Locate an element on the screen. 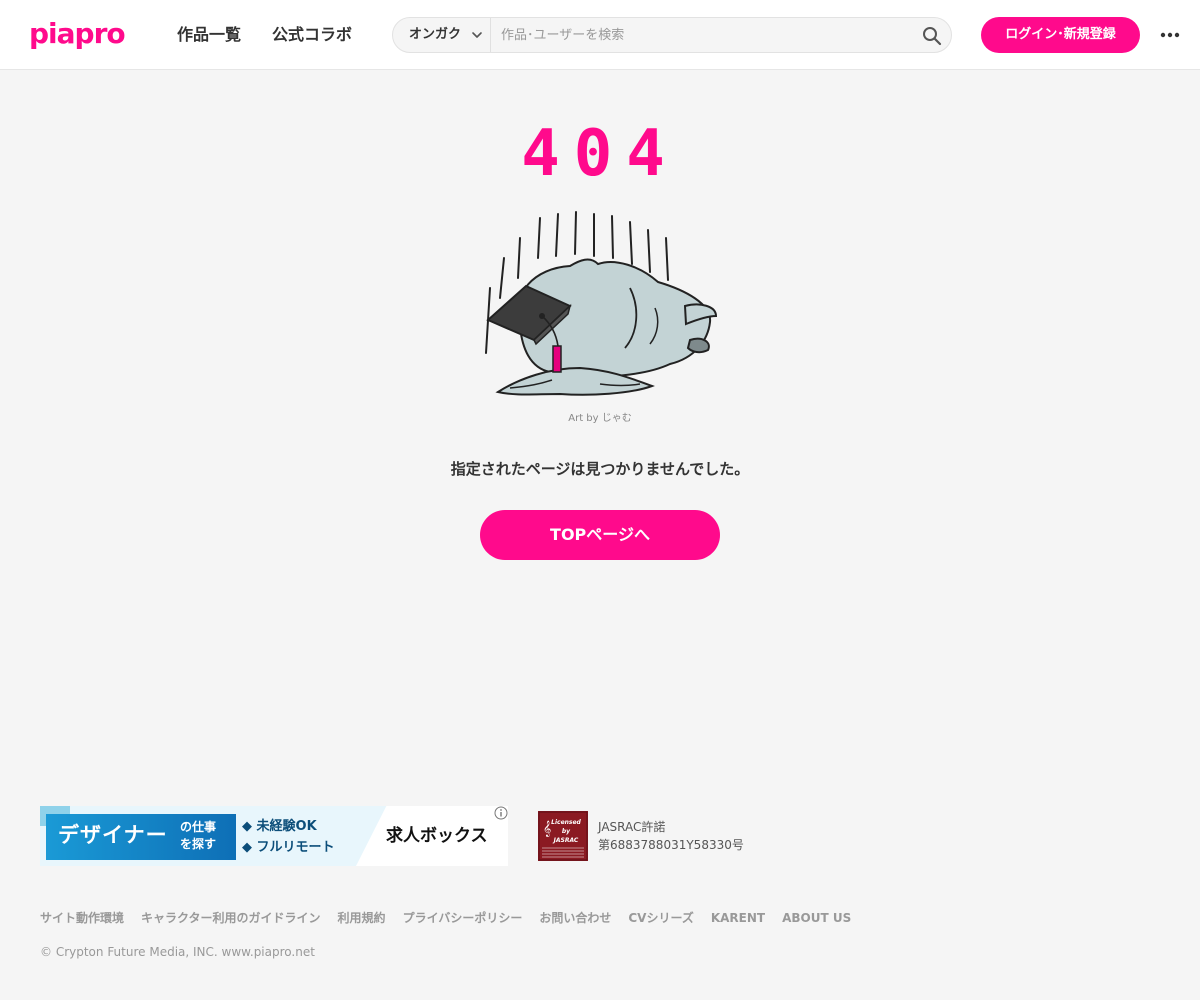  ad-point-2: ◆ フルリモート is located at coordinates (288, 847).